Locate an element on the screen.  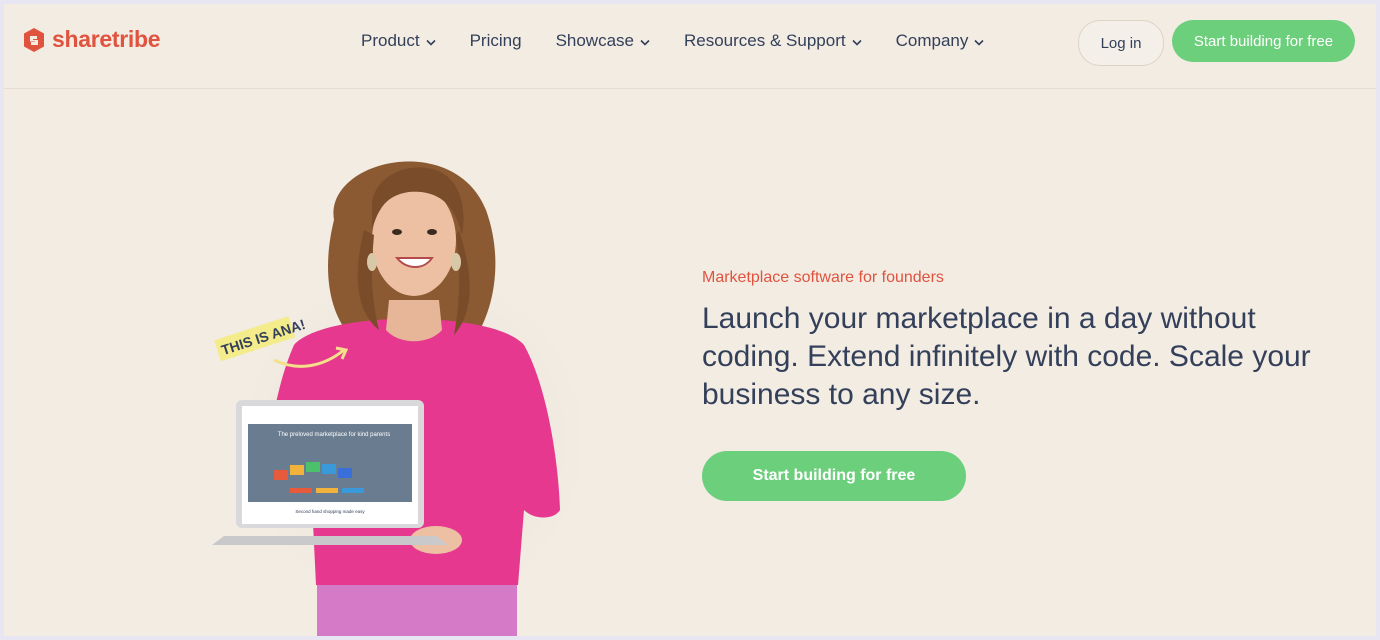
nav-label: Pricing is located at coordinates (495, 40).